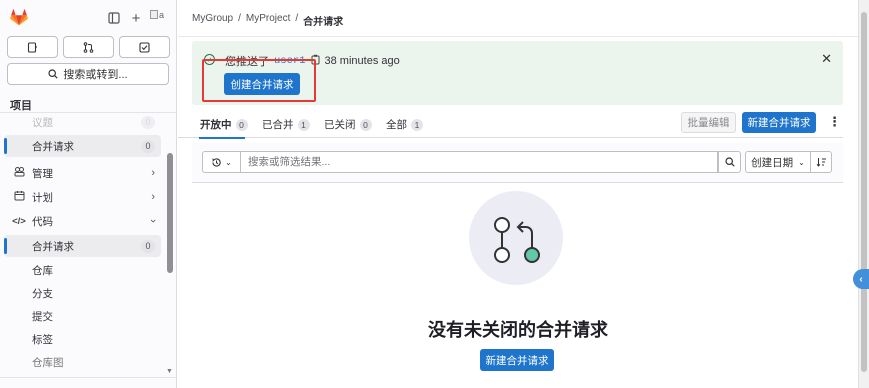 This screenshot has height=388, width=869. What do you see at coordinates (82, 339) in the screenshot?
I see `sidebar-item-tags: 标签` at bounding box center [82, 339].